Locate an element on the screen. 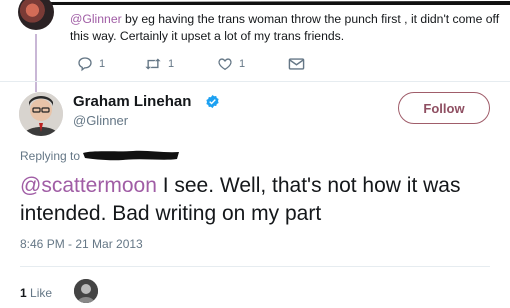  parent-like-button: 1 is located at coordinates (231, 64).